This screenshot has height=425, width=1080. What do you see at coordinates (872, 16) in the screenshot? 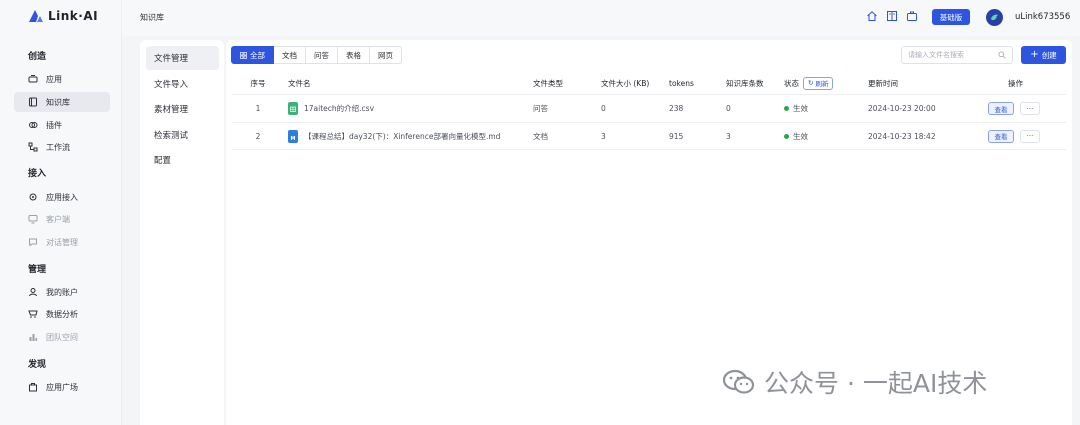
I see `home-icon` at bounding box center [872, 16].